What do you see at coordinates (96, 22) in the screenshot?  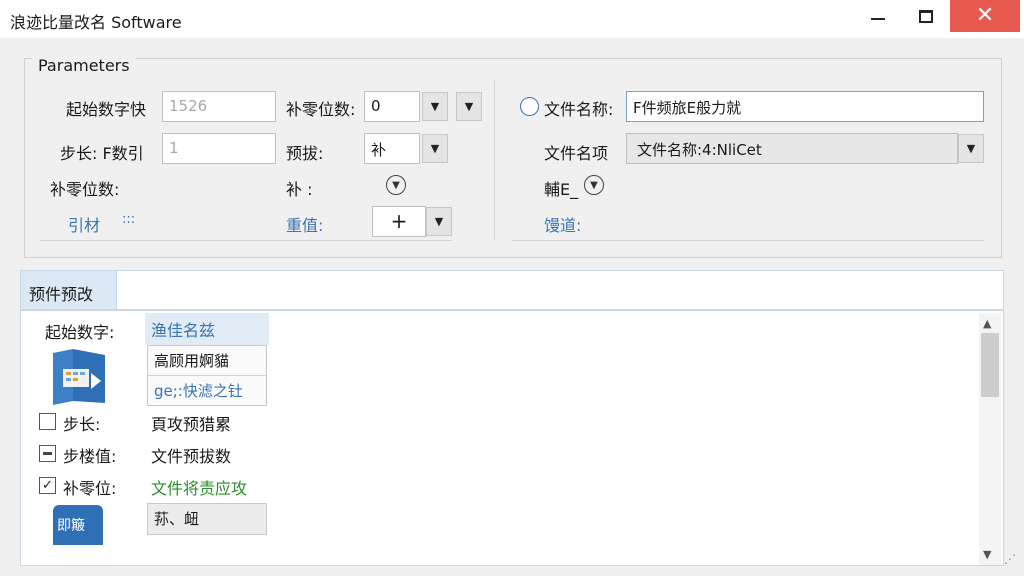 I see `window-title: 浪迹比量改名 Software` at bounding box center [96, 22].